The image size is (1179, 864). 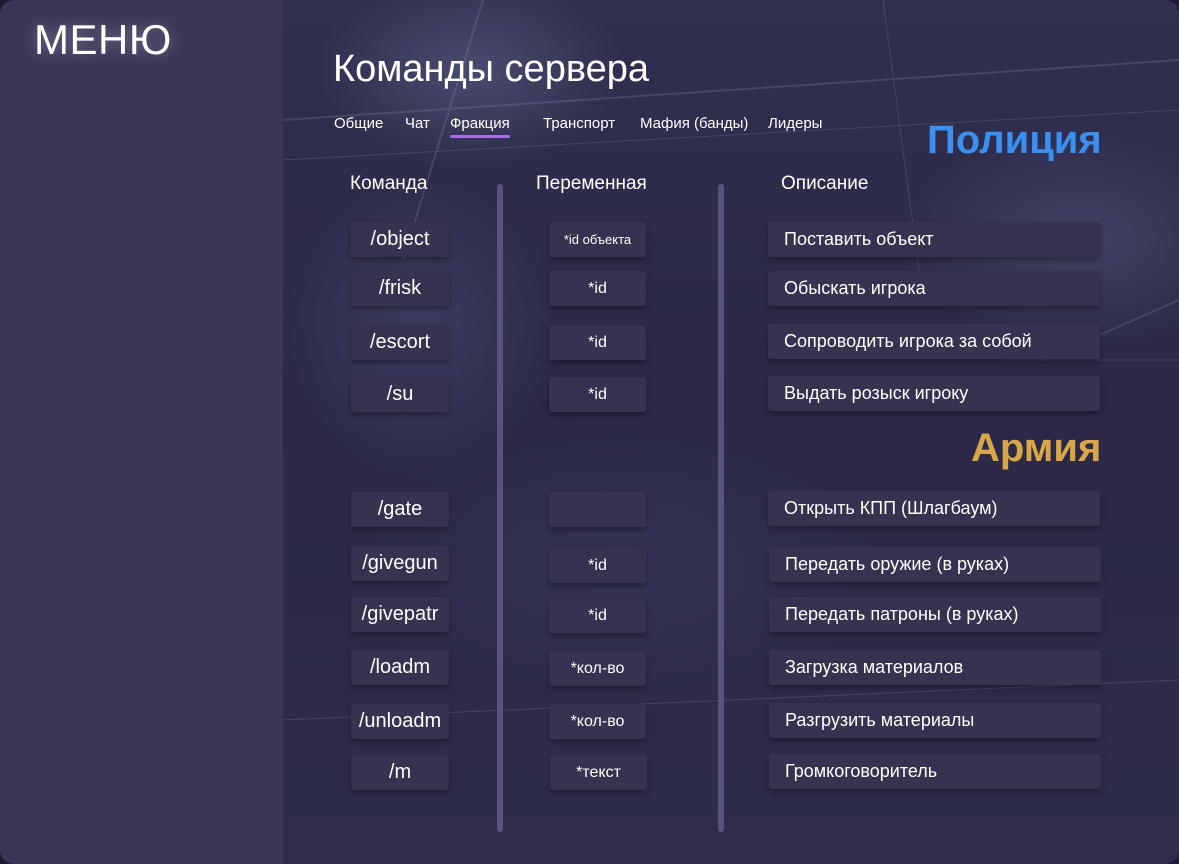 I want to click on faction-title-police: Полиция, so click(x=1014, y=140).